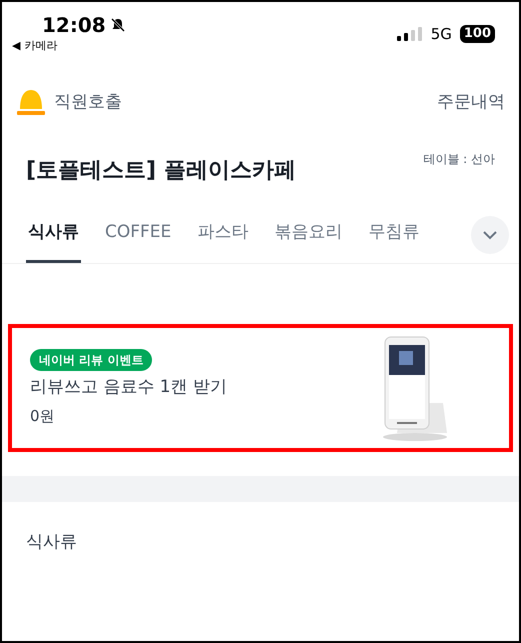 This screenshot has height=643, width=521. I want to click on muted-bell-icon, so click(118, 25).